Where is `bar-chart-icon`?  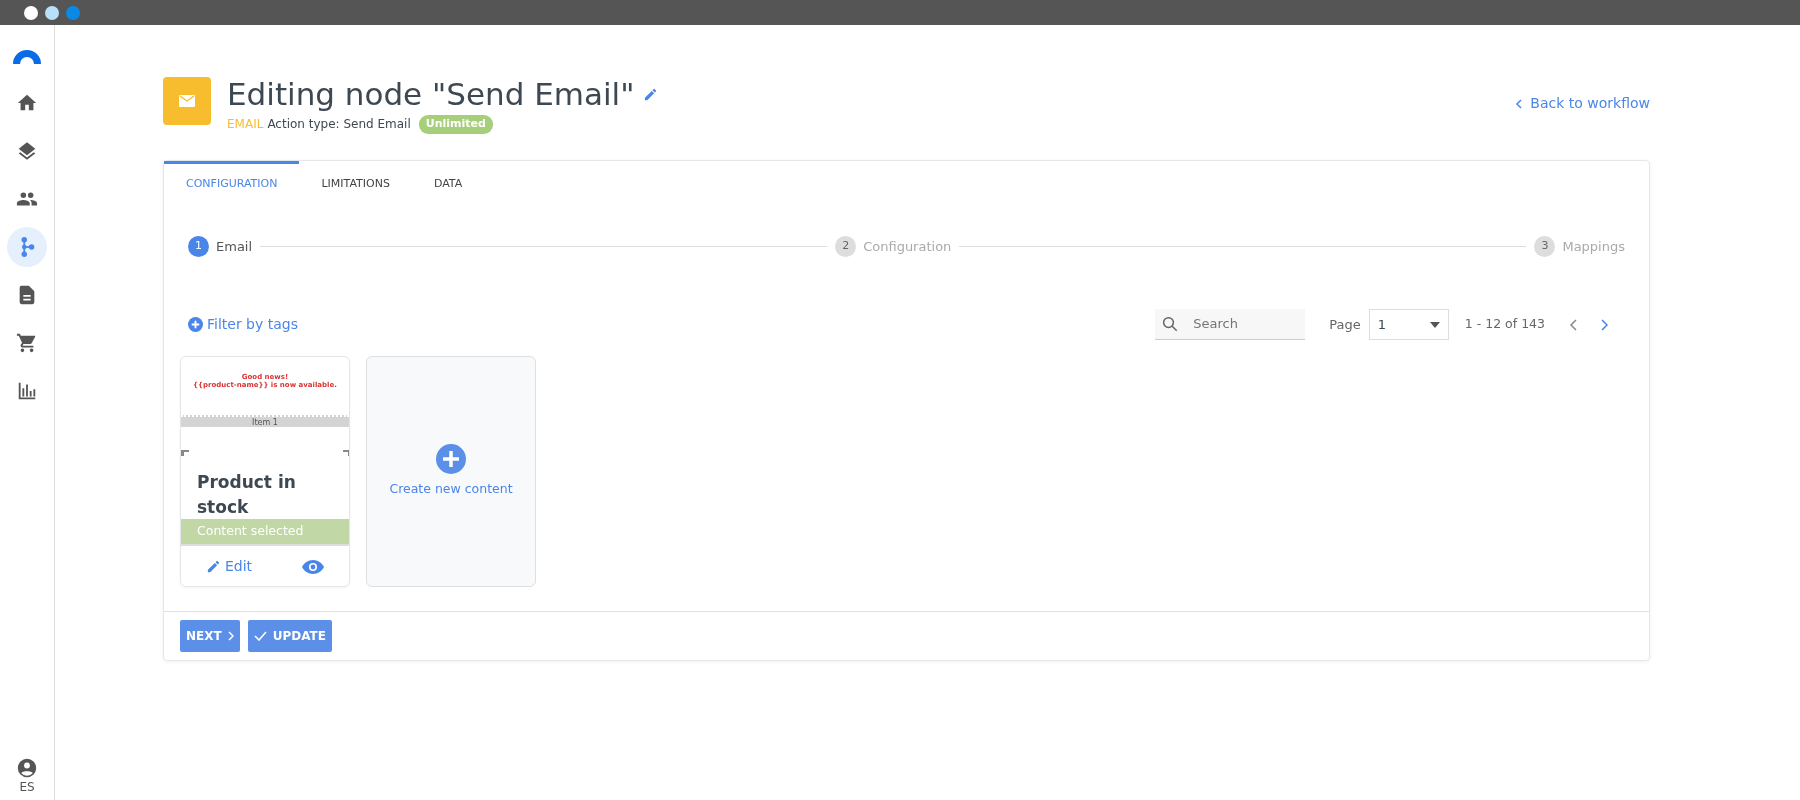 bar-chart-icon is located at coordinates (27, 391).